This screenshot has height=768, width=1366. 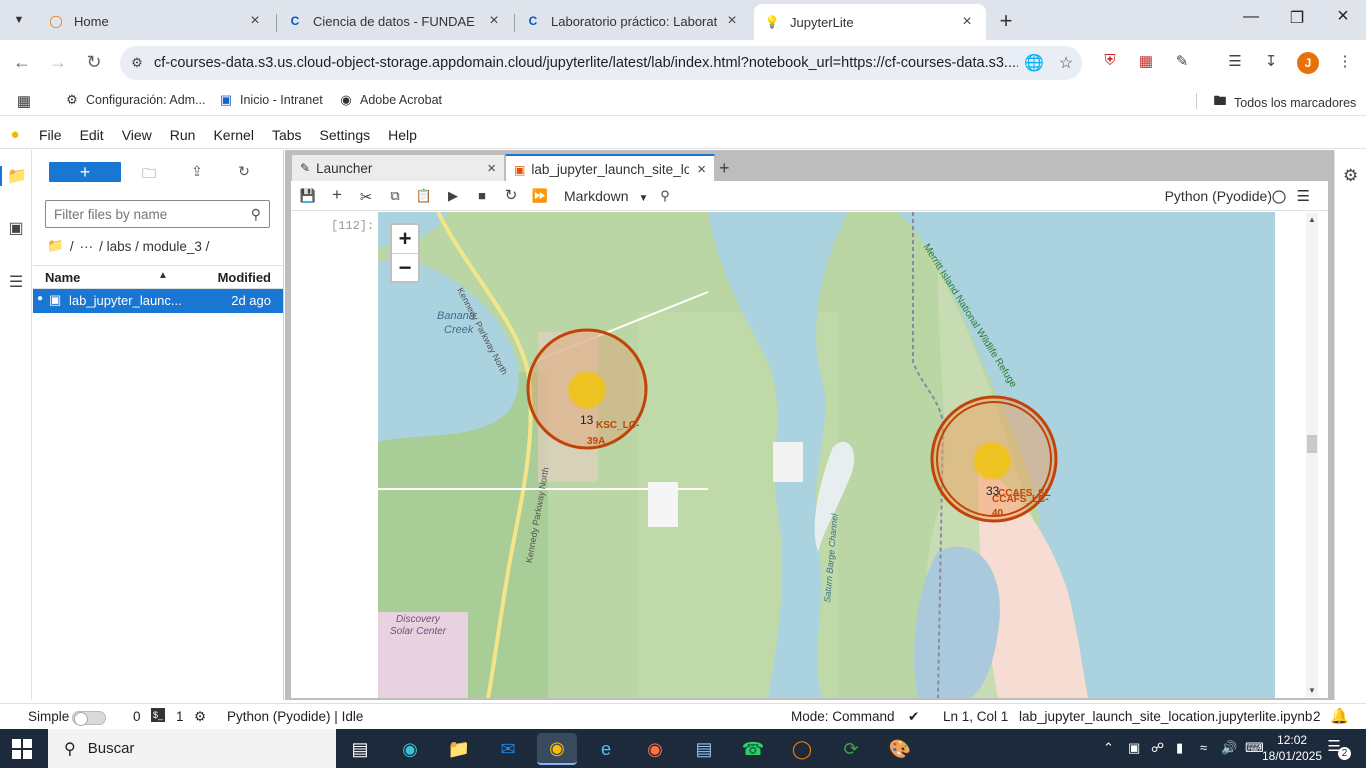 What do you see at coordinates (405, 239) in the screenshot?
I see `zoom-in-button: +` at bounding box center [405, 239].